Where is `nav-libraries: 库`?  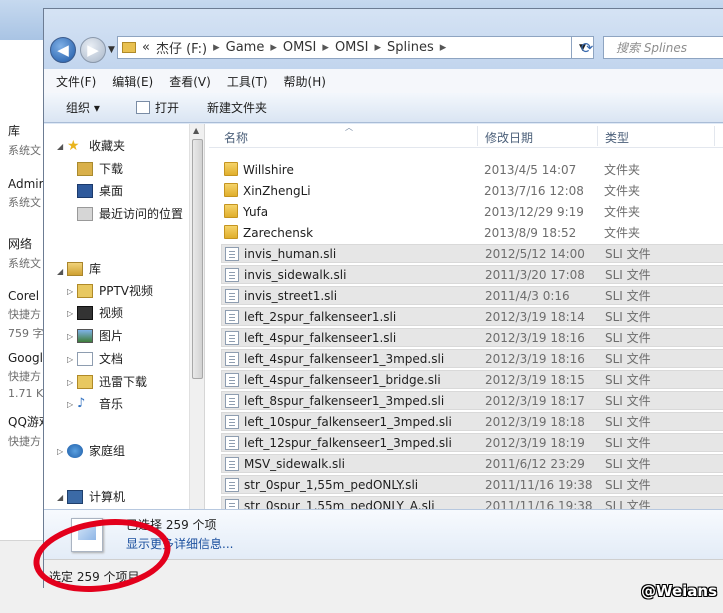 nav-libraries: 库 is located at coordinates (84, 268).